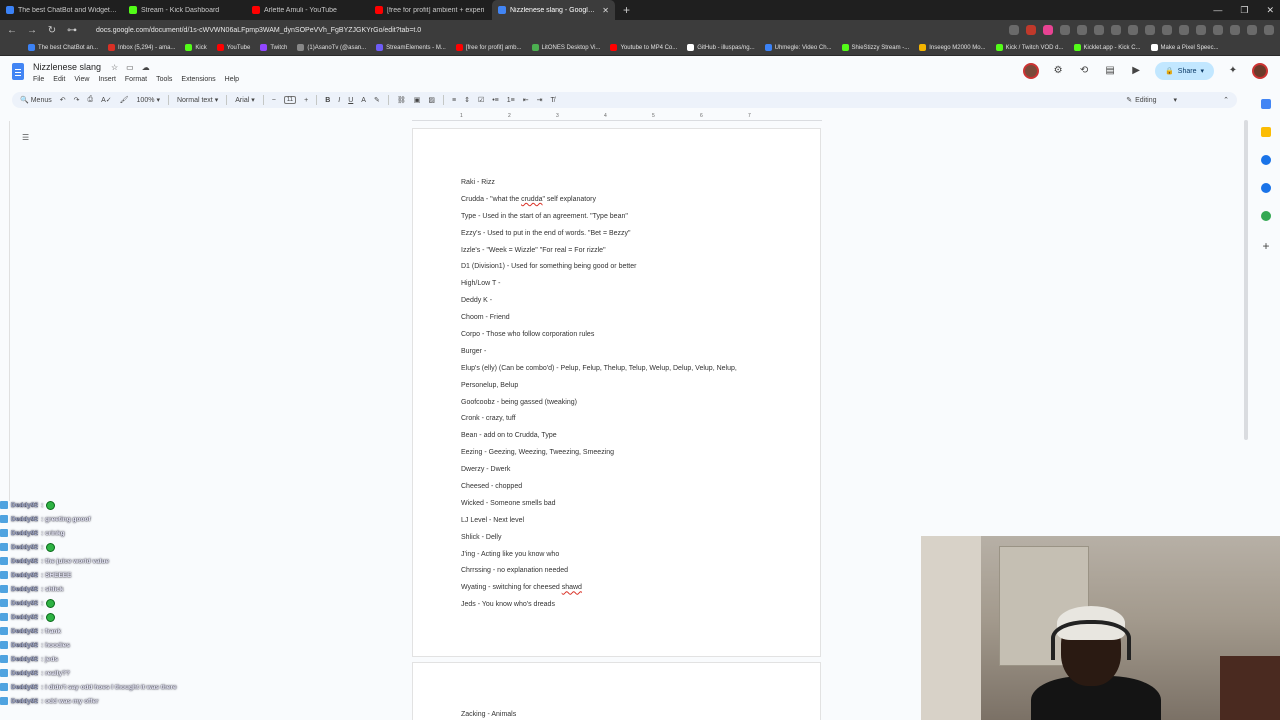  I want to click on document-line: Shlick - Delly, so click(599, 541).